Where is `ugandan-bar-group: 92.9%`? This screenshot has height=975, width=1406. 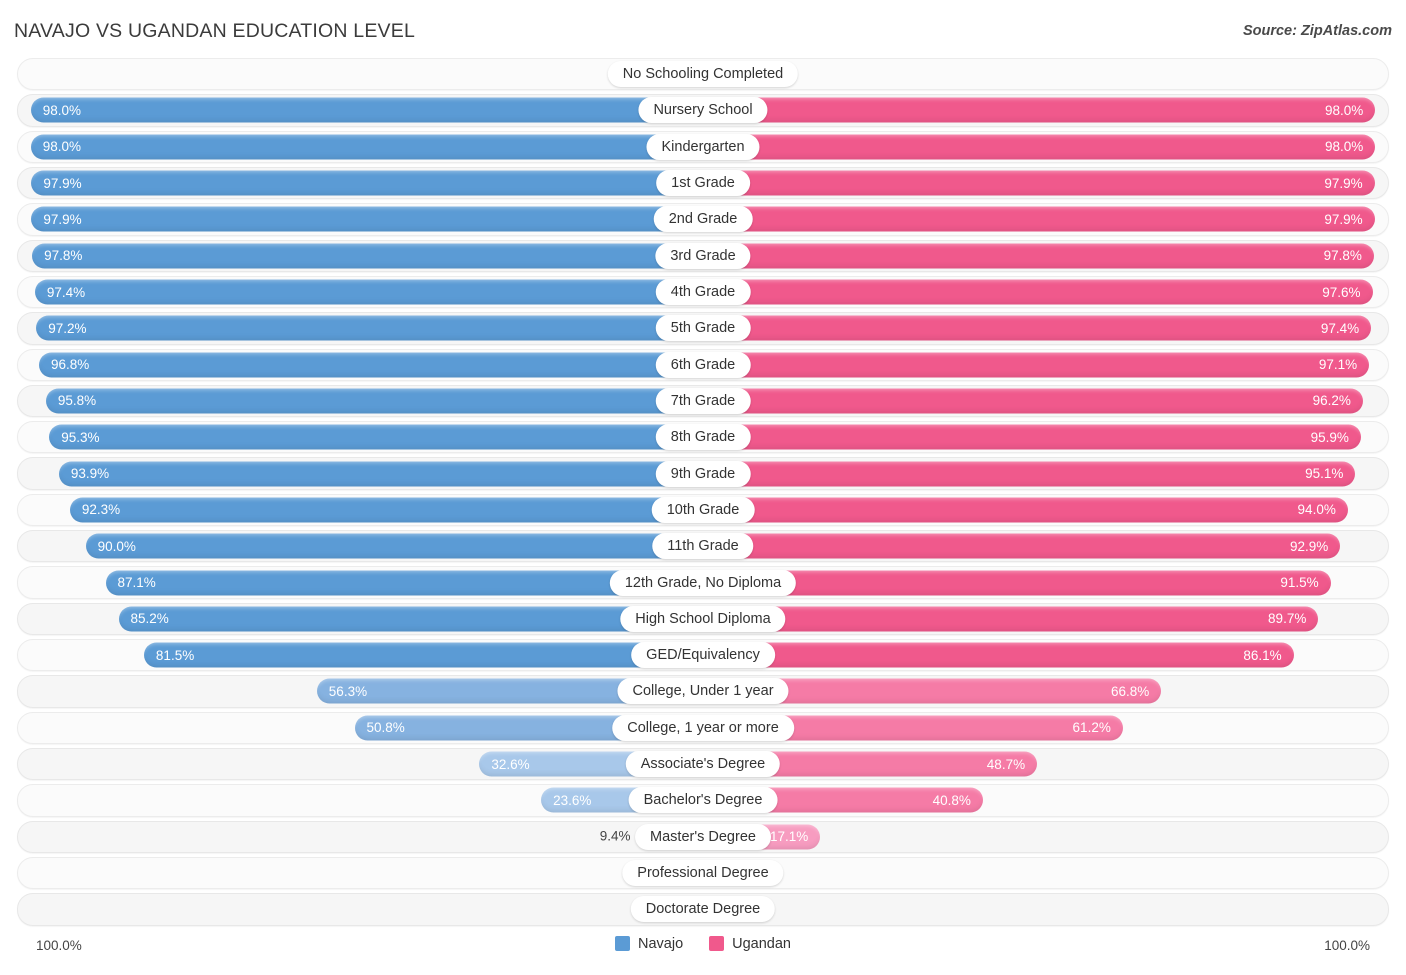
ugandan-bar-group: 92.9% is located at coordinates (1022, 546).